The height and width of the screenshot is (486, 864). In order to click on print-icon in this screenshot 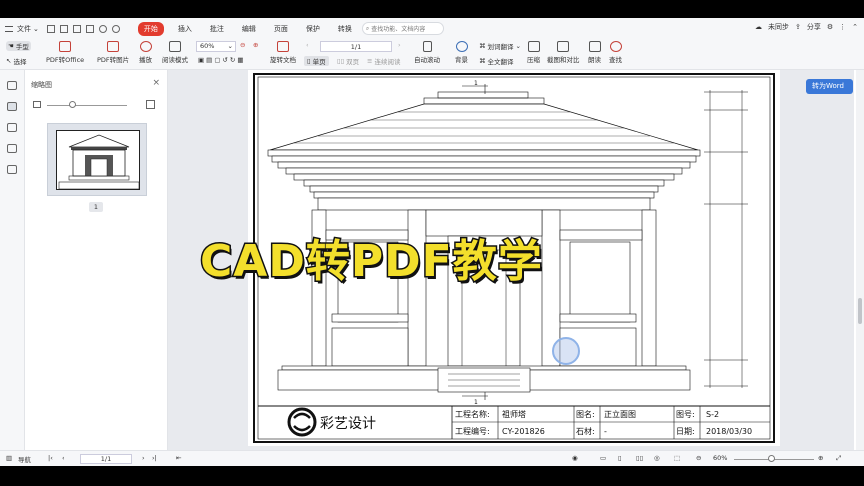, I will do `click(76, 28)`.